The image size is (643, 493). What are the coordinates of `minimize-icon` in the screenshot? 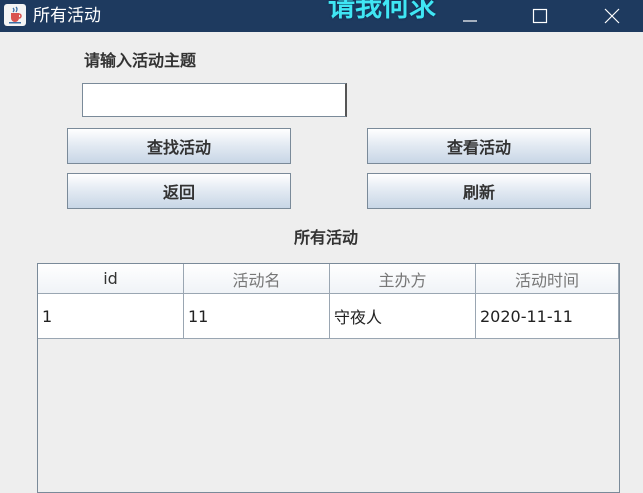 It's located at (470, 21).